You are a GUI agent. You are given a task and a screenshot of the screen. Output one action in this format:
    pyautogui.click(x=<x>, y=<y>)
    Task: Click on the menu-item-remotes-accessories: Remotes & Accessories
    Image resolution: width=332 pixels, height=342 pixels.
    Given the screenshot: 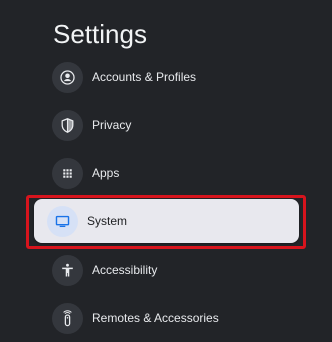 What is the action you would take?
    pyautogui.click(x=135, y=318)
    